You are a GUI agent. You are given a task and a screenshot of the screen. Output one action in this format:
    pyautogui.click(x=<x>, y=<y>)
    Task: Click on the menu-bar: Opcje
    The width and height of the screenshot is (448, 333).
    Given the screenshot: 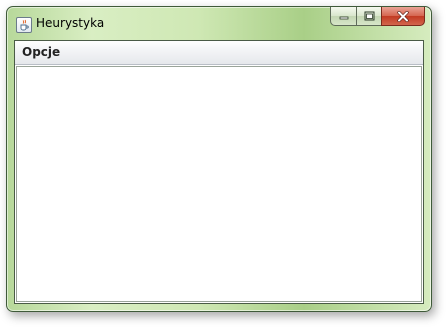 What is the action you would take?
    pyautogui.click(x=219, y=53)
    